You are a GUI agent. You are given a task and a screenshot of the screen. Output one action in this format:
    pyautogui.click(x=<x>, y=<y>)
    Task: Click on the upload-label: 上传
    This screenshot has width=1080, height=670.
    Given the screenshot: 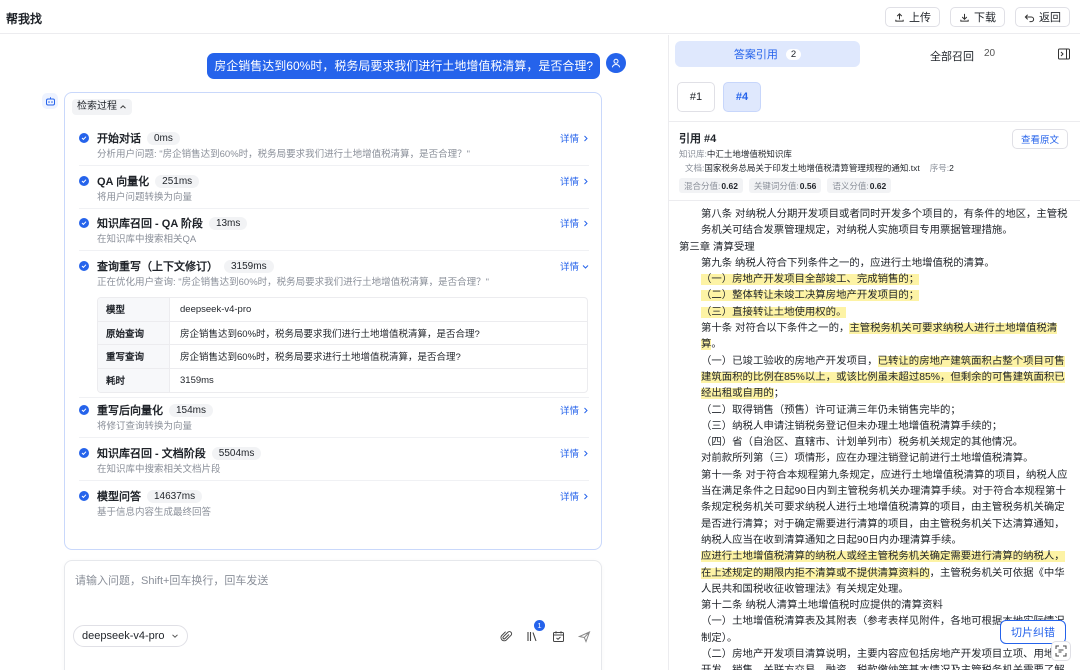 What is the action you would take?
    pyautogui.click(x=920, y=18)
    